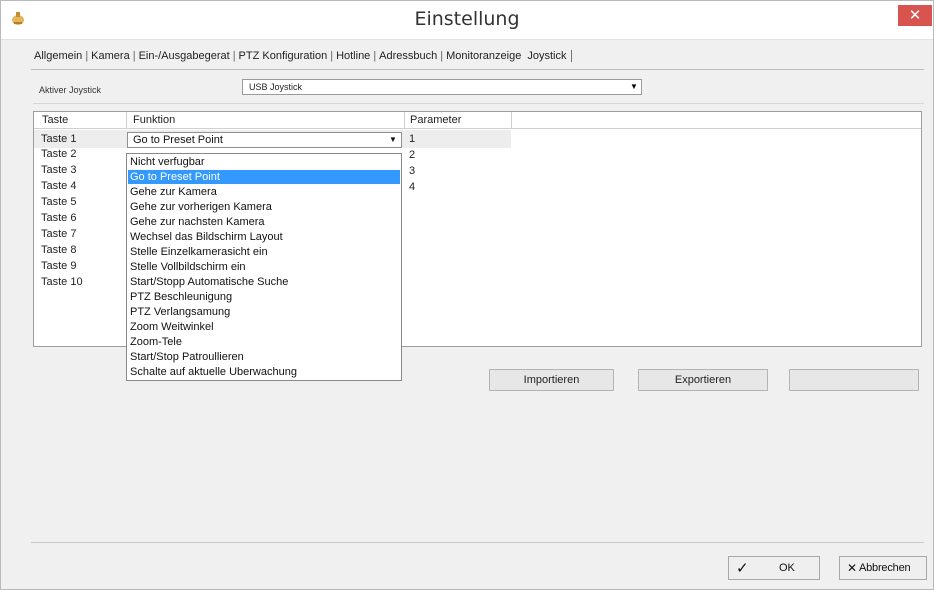 The height and width of the screenshot is (590, 934). I want to click on export-button: Exportieren, so click(703, 380).